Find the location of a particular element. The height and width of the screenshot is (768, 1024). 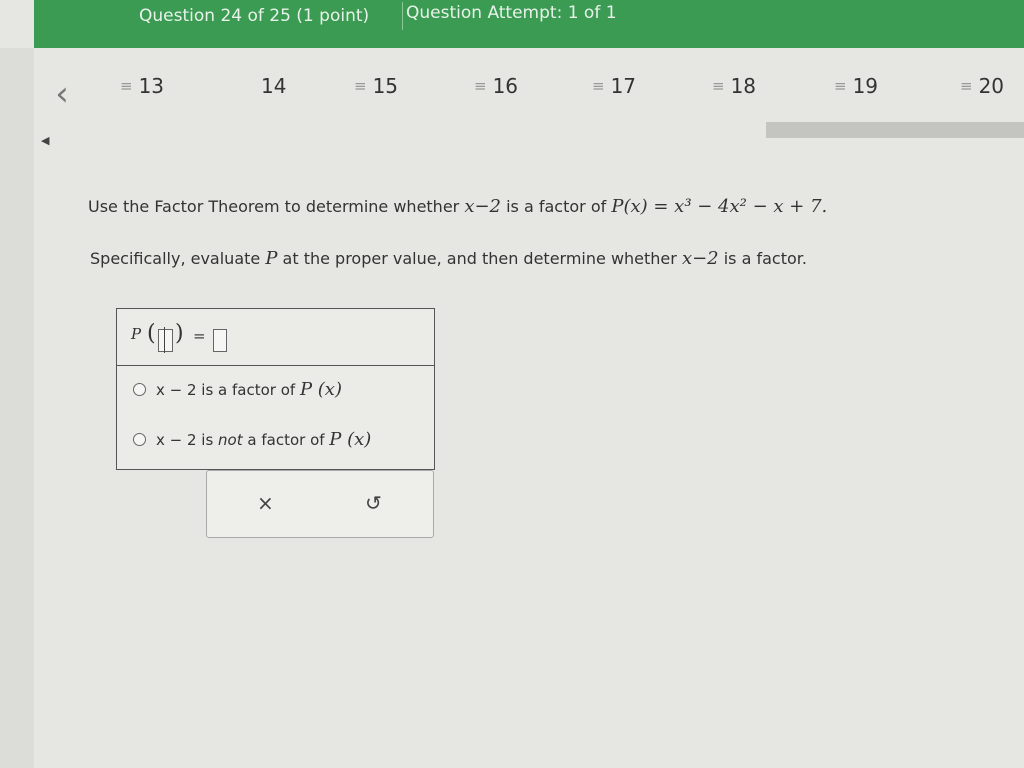

question-nav-13: ≡ 13 is located at coordinates (142, 86).